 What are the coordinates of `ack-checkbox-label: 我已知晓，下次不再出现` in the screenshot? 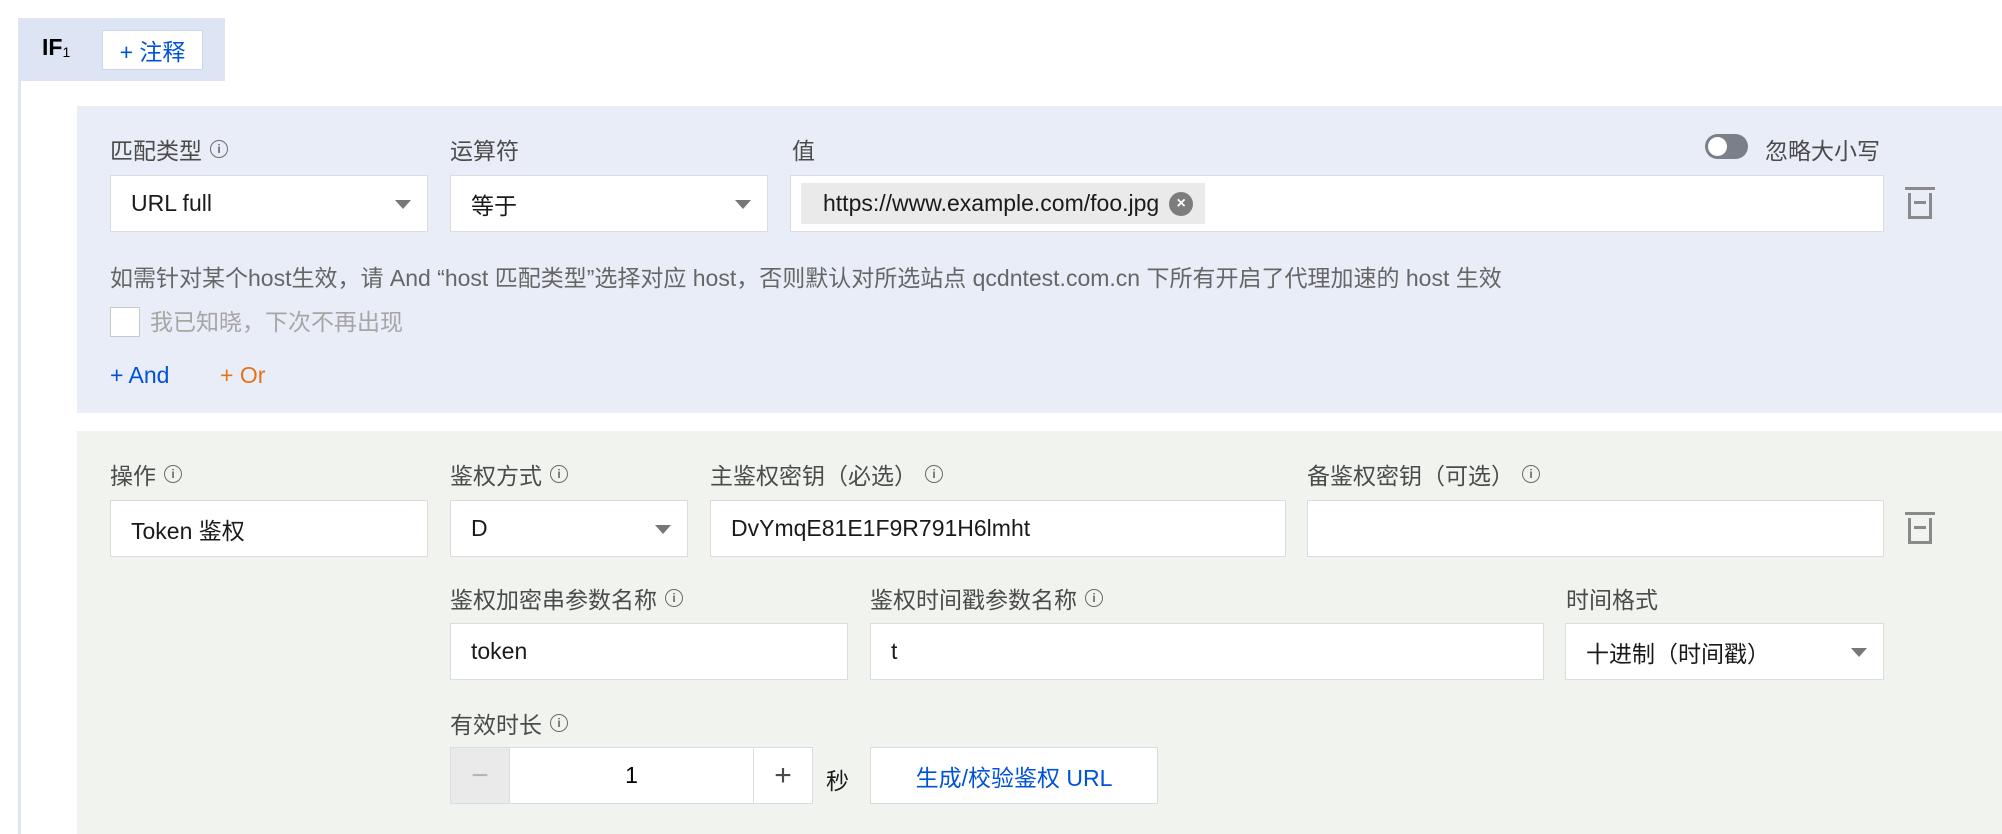 It's located at (276, 322).